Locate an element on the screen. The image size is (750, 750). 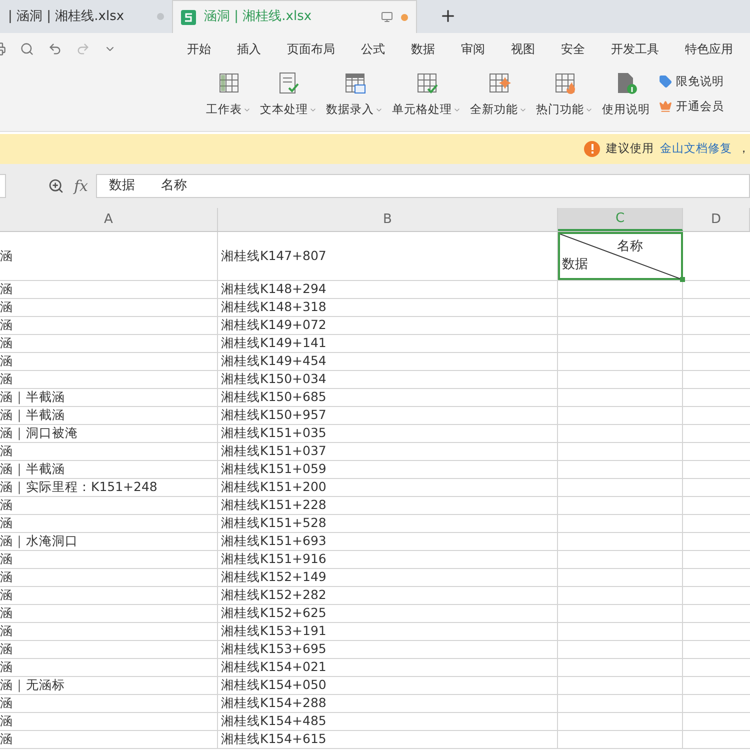
table-cell: 湘桂线K151+528 is located at coordinates (388, 523).